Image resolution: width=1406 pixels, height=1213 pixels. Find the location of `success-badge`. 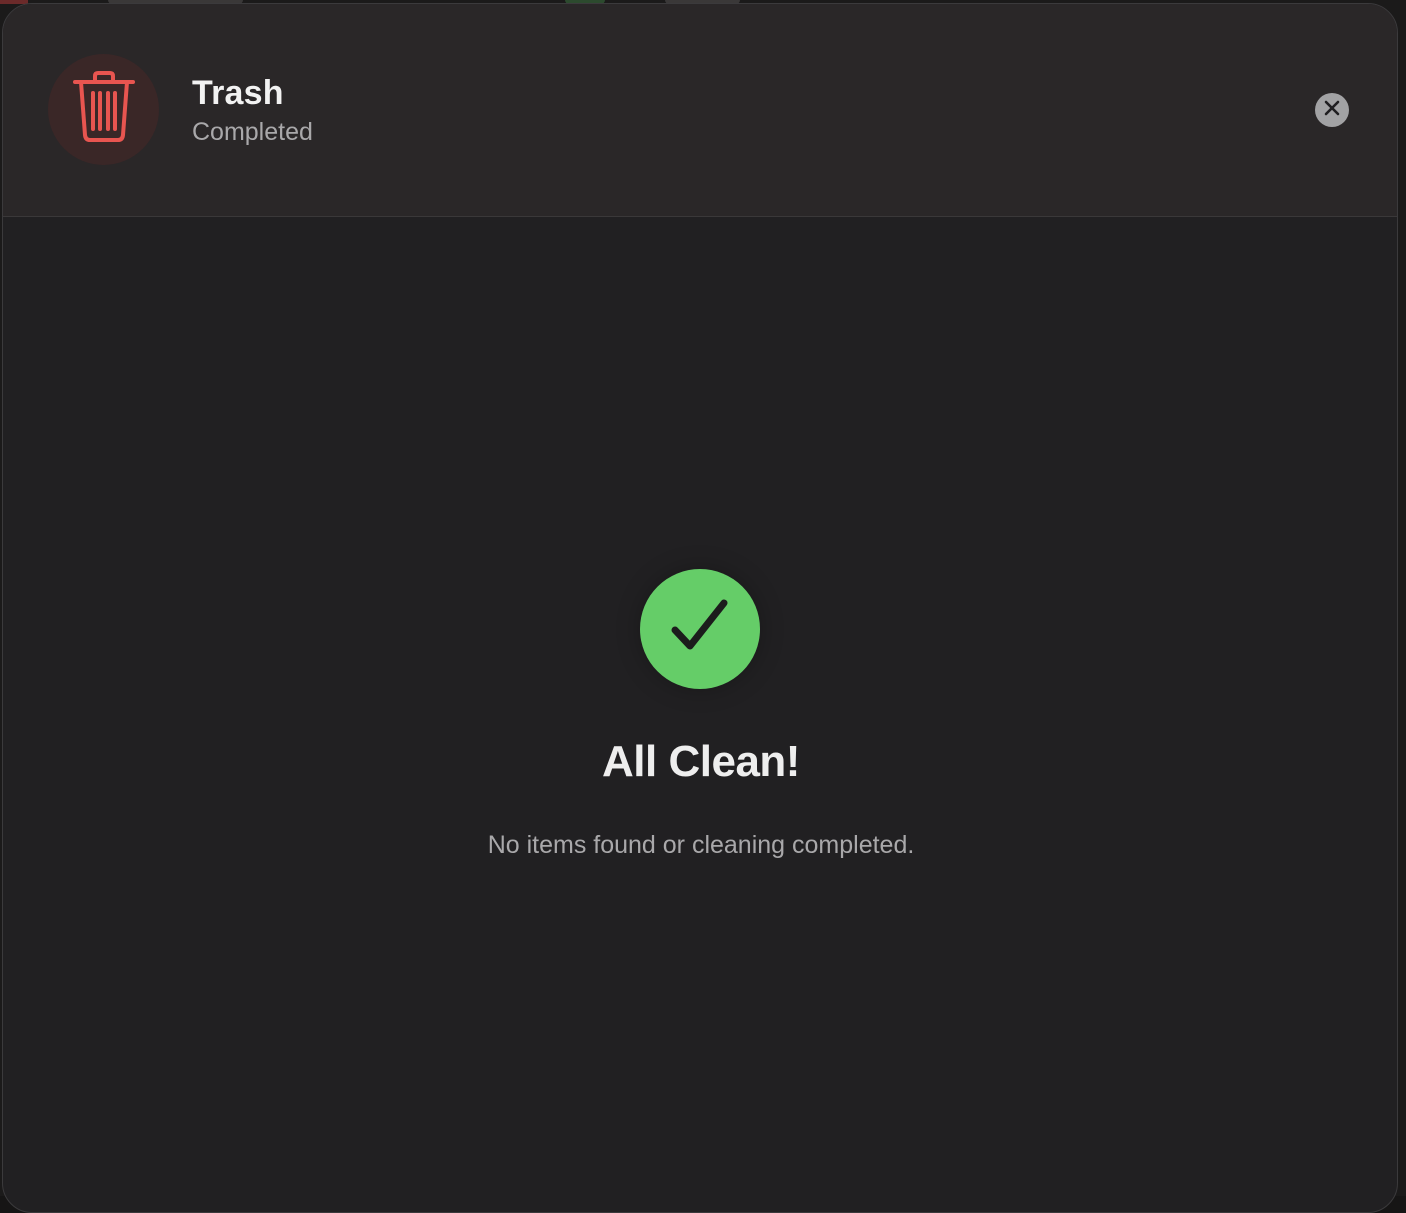

success-badge is located at coordinates (700, 629).